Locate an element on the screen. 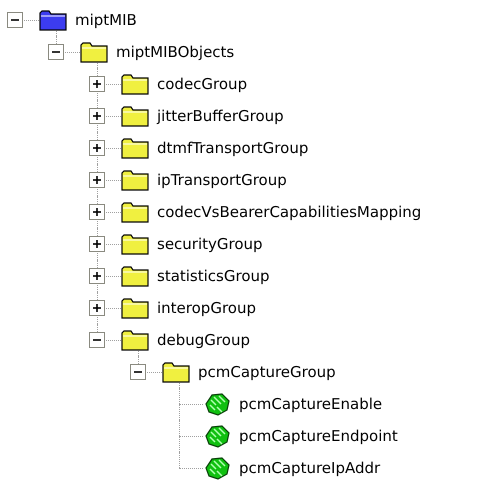 The image size is (497, 489). tree-item-label: dtmfTransportGroup is located at coordinates (232, 148).